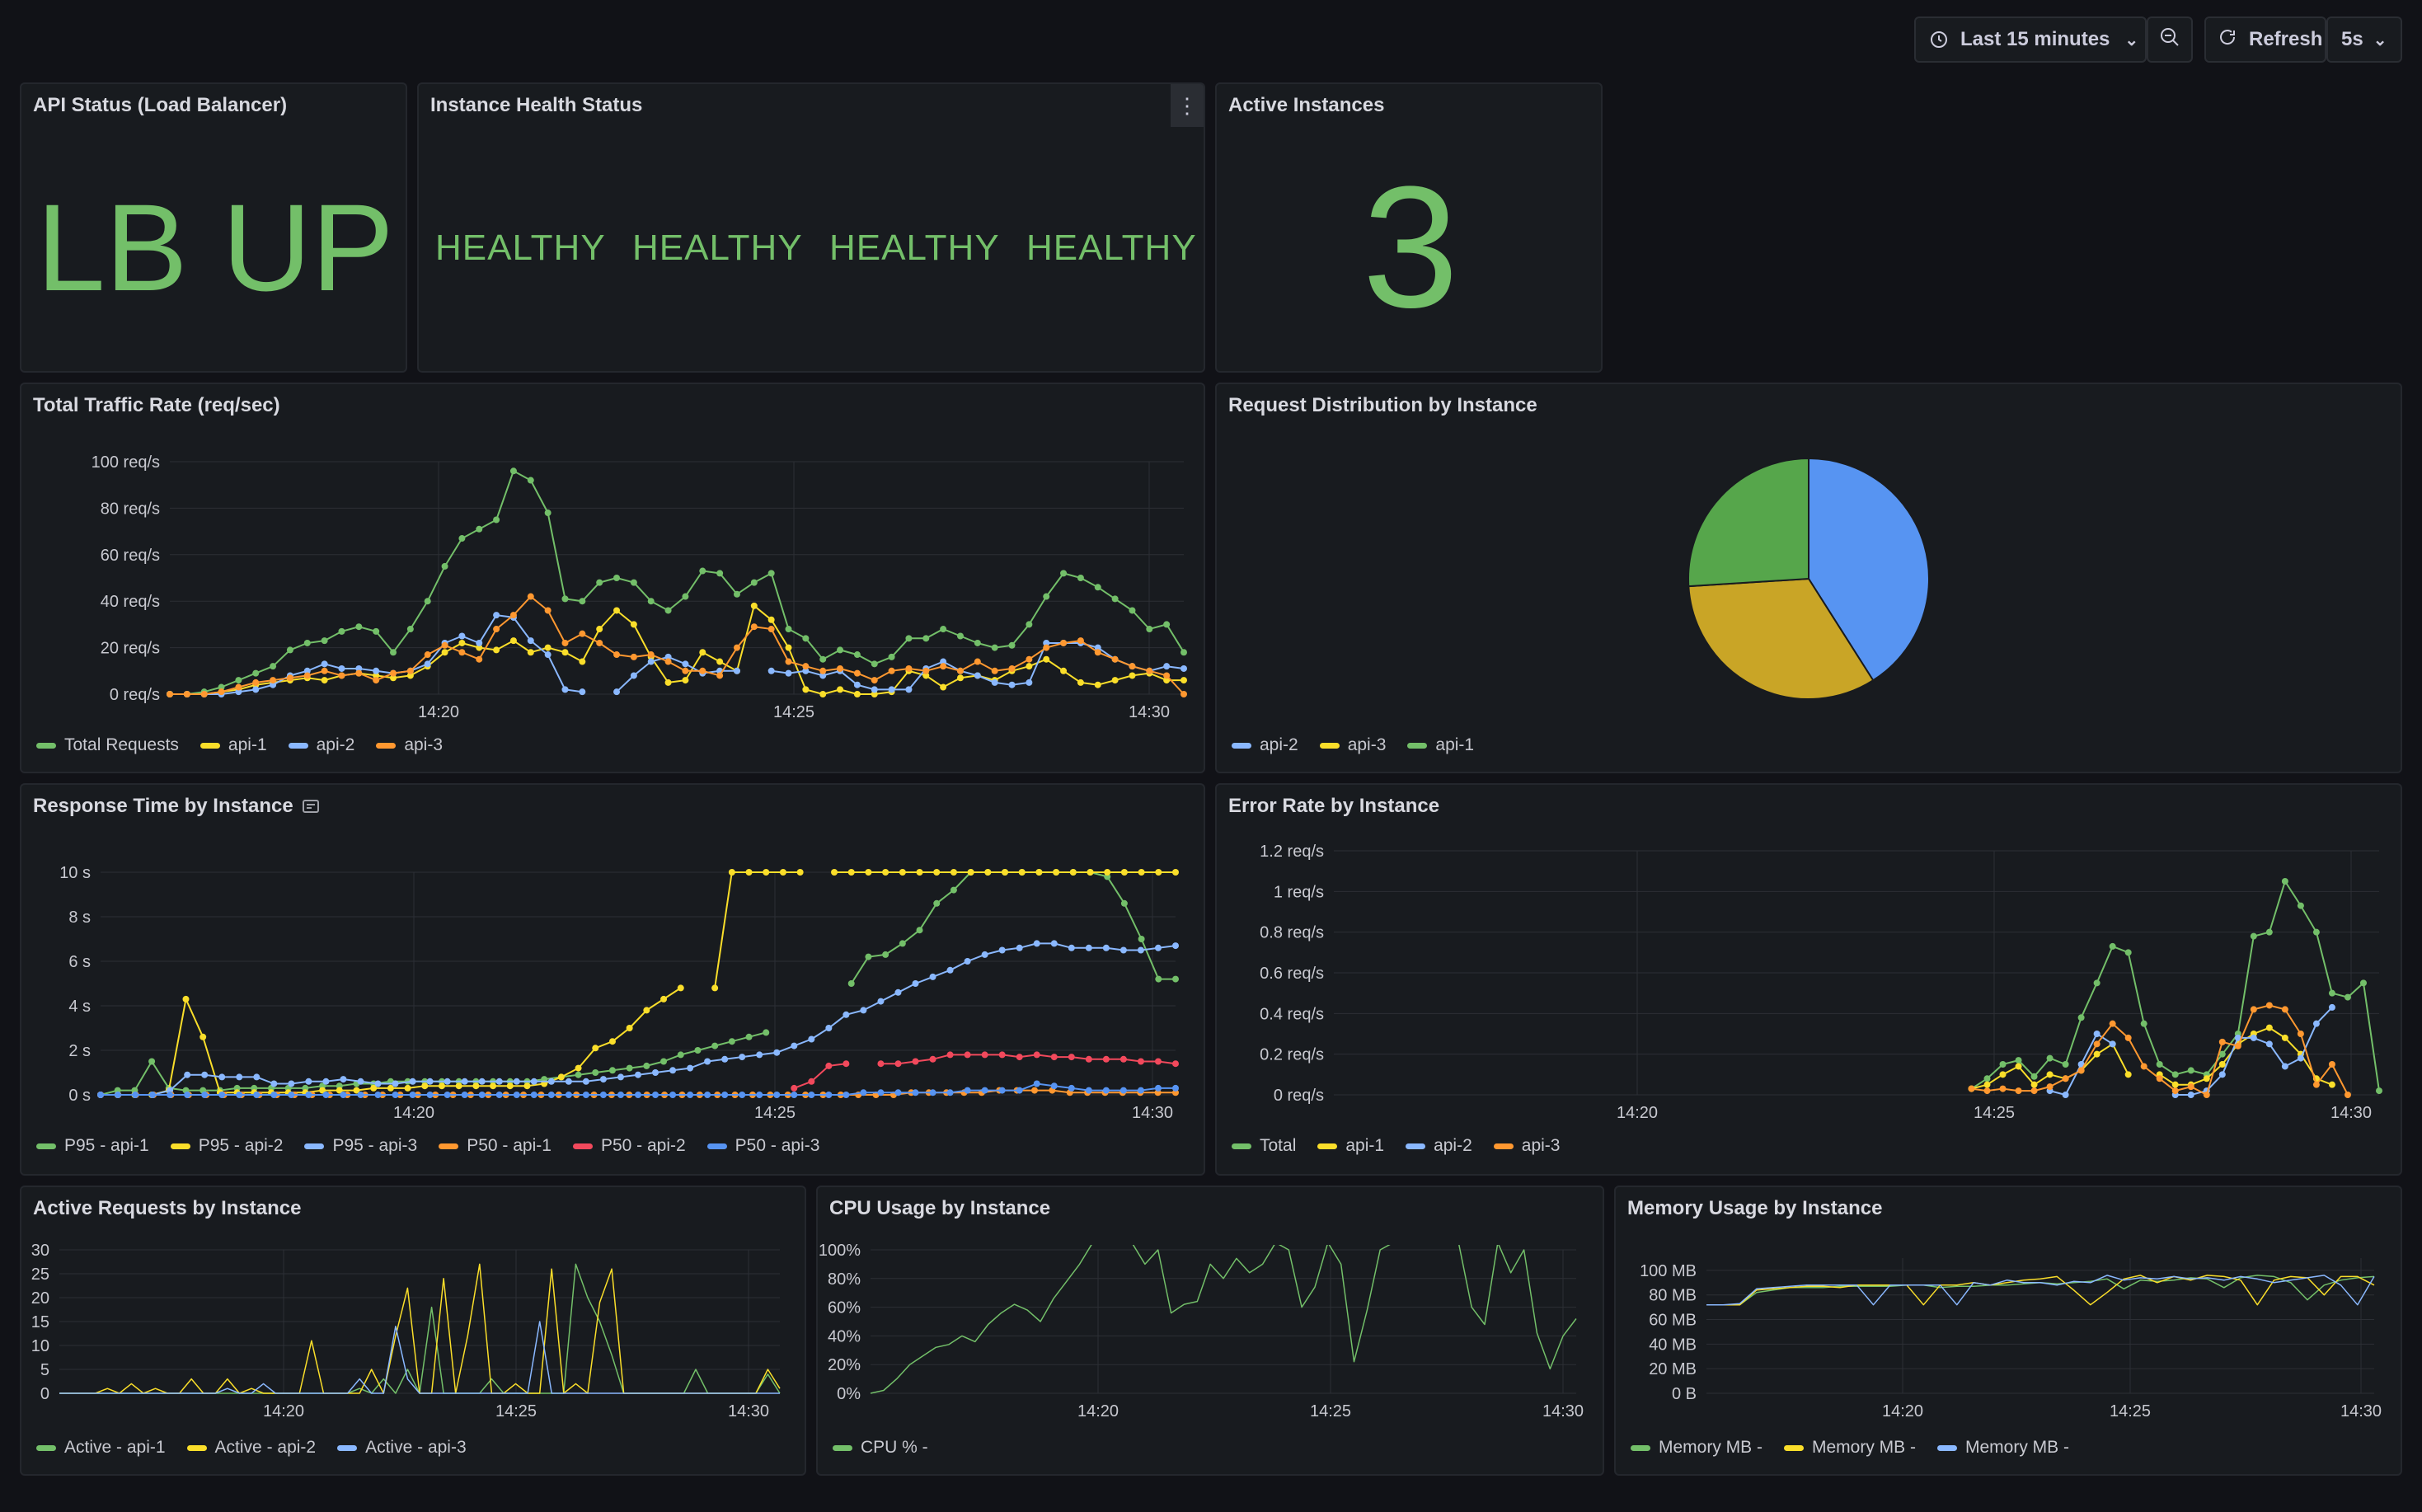 The height and width of the screenshot is (1512, 2422). I want to click on time-range-picker: Last 15 minutes ⌄, so click(2030, 39).